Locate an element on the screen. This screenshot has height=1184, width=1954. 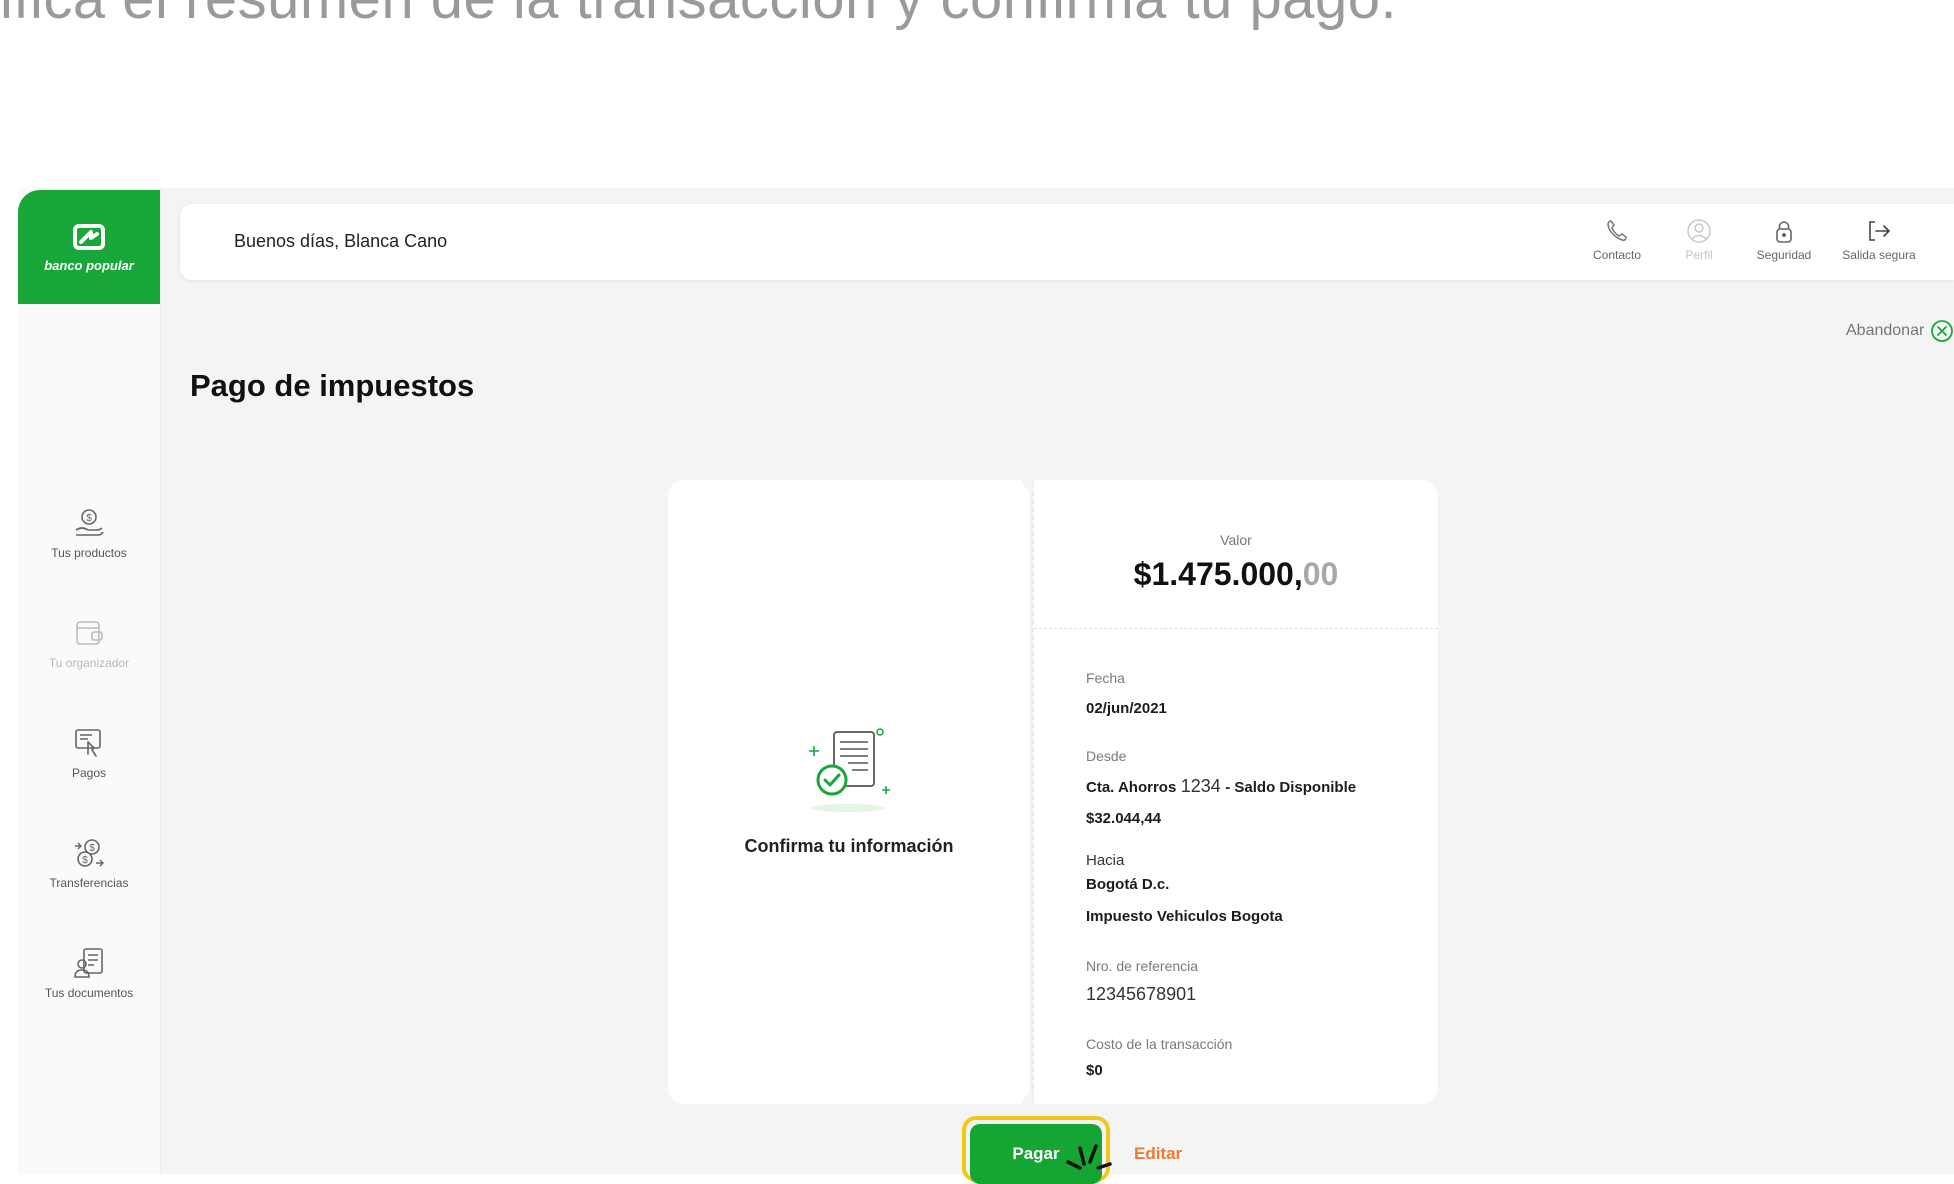
sidebar-item-tus-productos: $ Tus productos is located at coordinates (89, 533).